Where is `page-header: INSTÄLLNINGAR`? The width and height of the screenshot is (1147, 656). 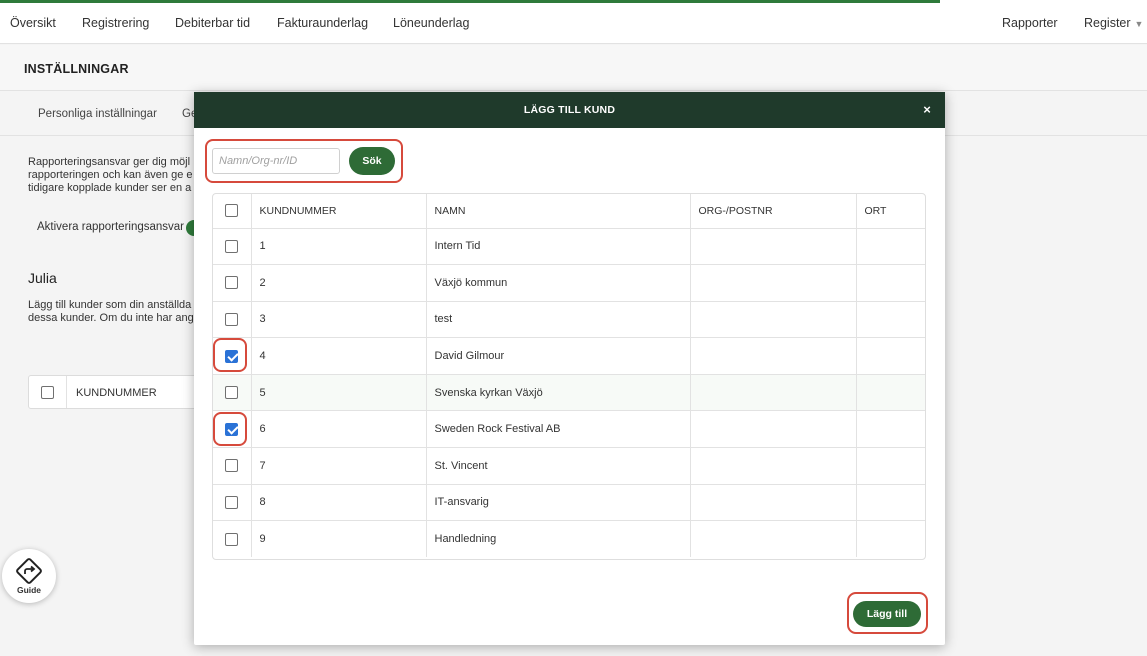
page-header: INSTÄLLNINGAR is located at coordinates (573, 68).